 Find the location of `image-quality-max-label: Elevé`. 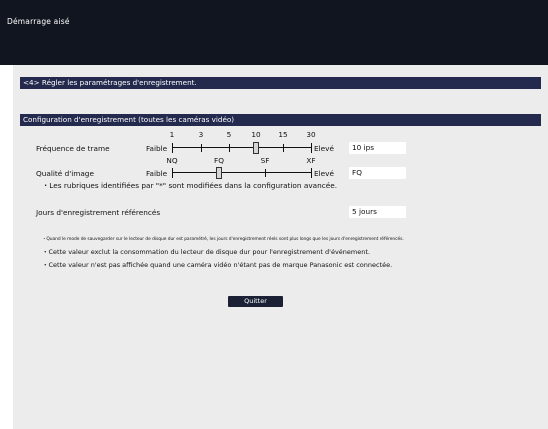

image-quality-max-label: Elevé is located at coordinates (324, 173).